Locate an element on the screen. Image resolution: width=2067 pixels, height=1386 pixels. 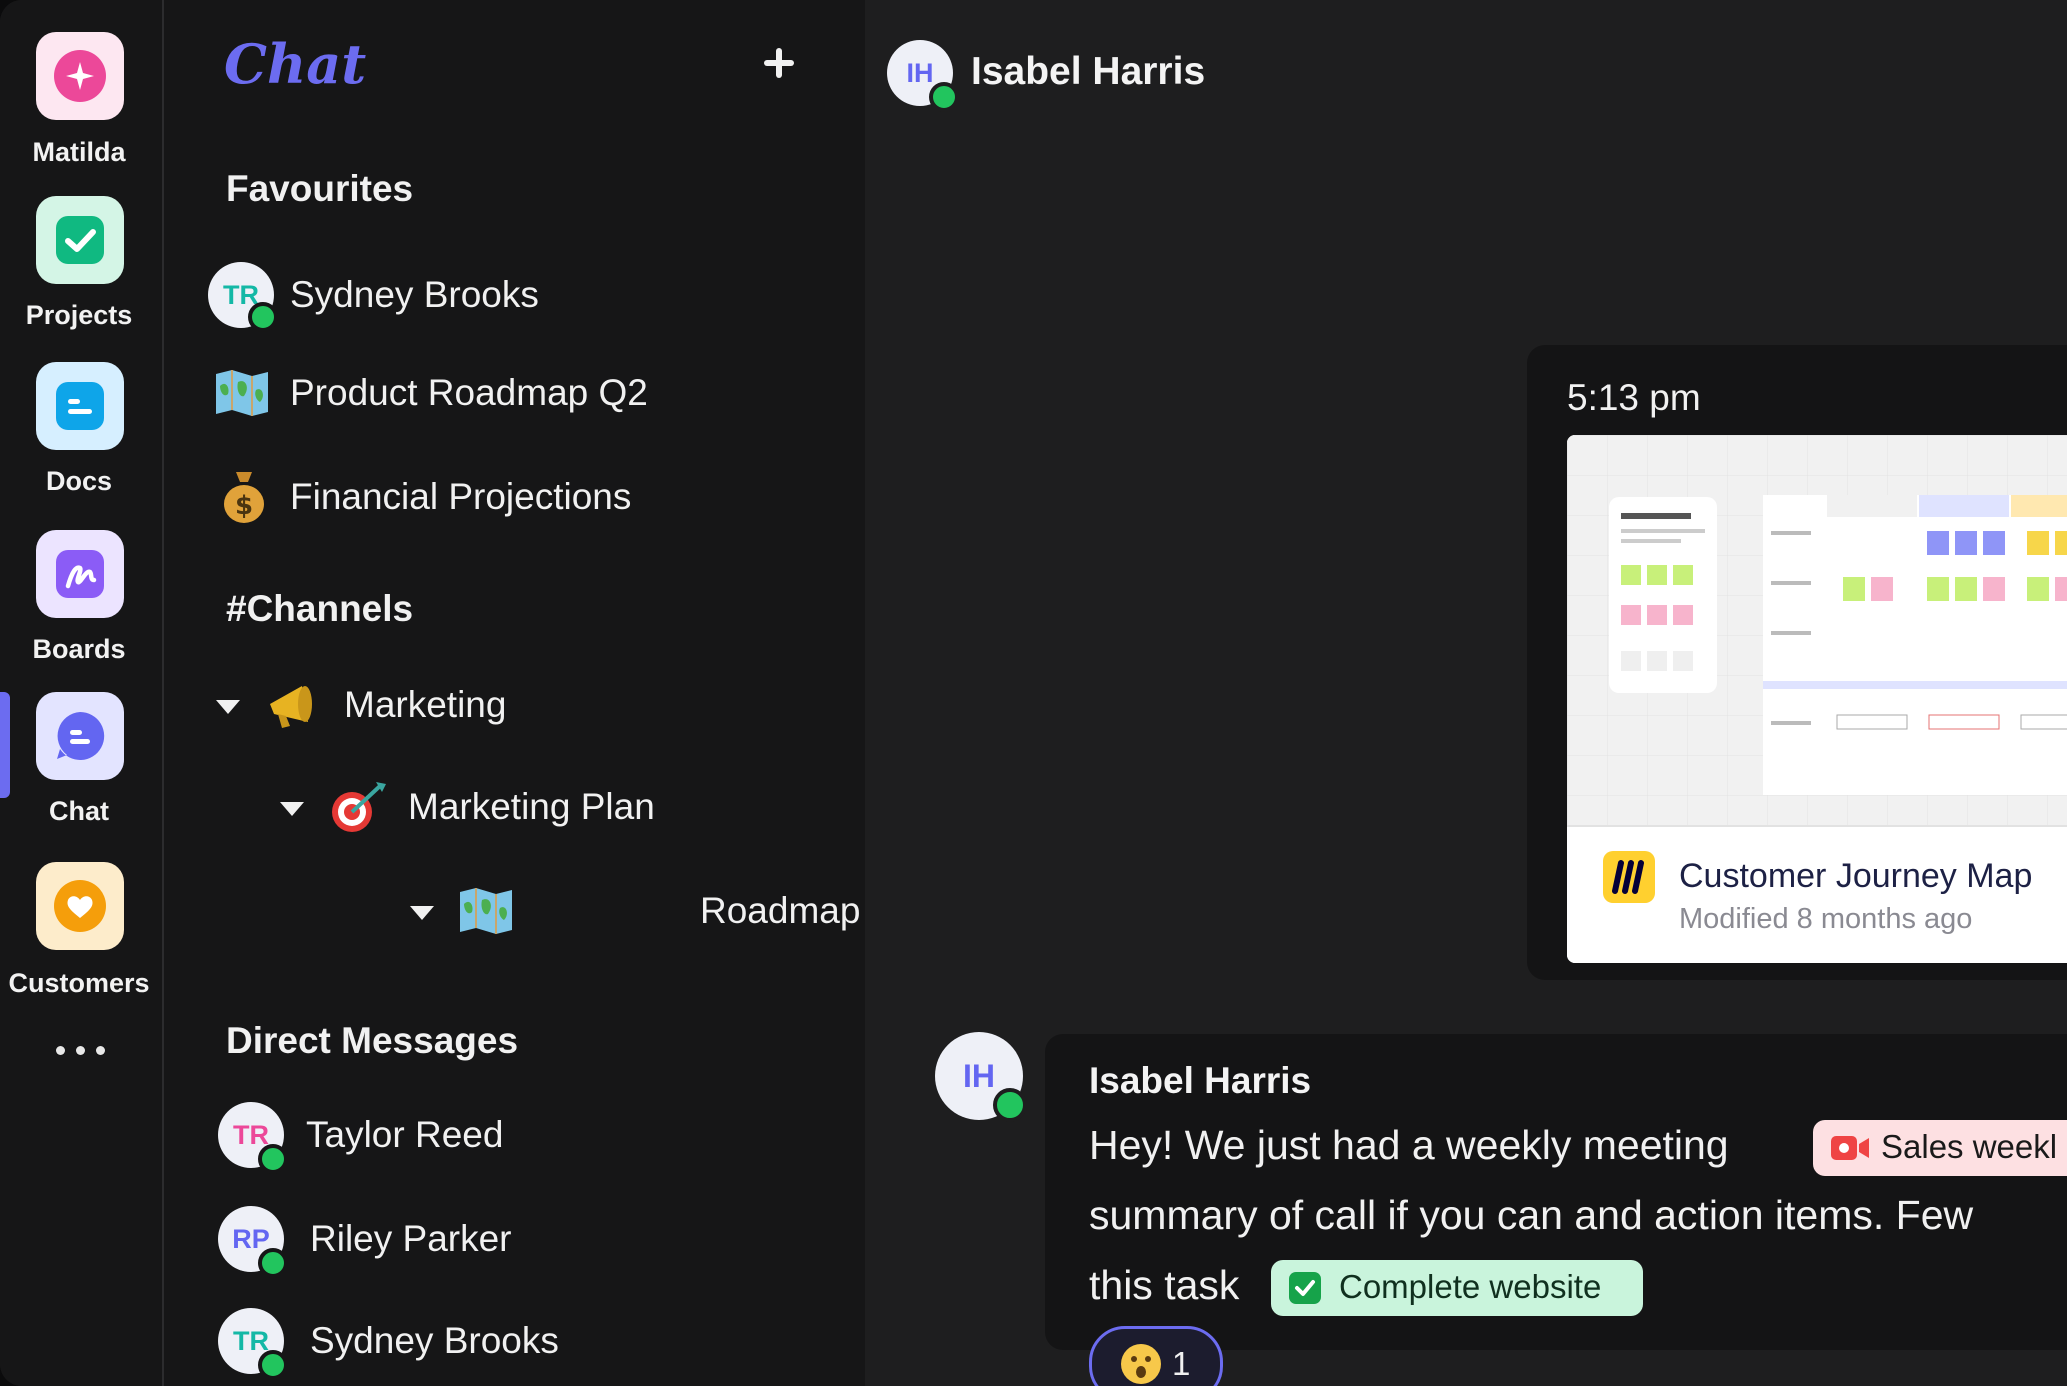
money-bag-icon: $ is located at coordinates (244, 498).